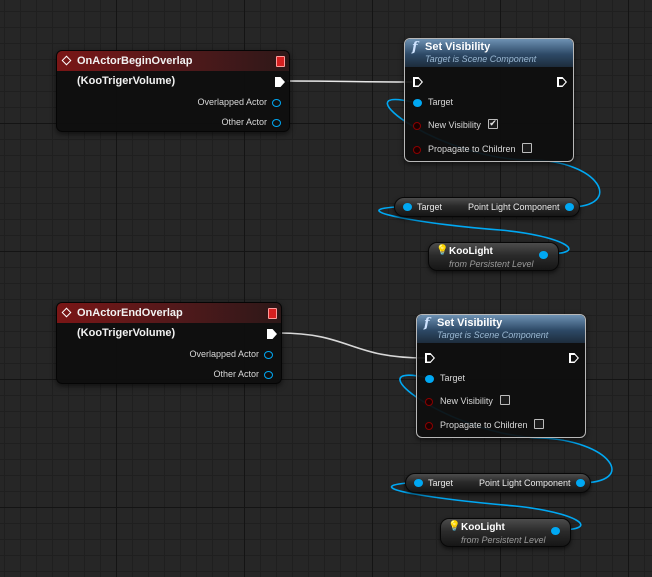  I want to click on event-node-title: OnActorBeginOverlap (KooTrigerVolume), so click(135, 71).